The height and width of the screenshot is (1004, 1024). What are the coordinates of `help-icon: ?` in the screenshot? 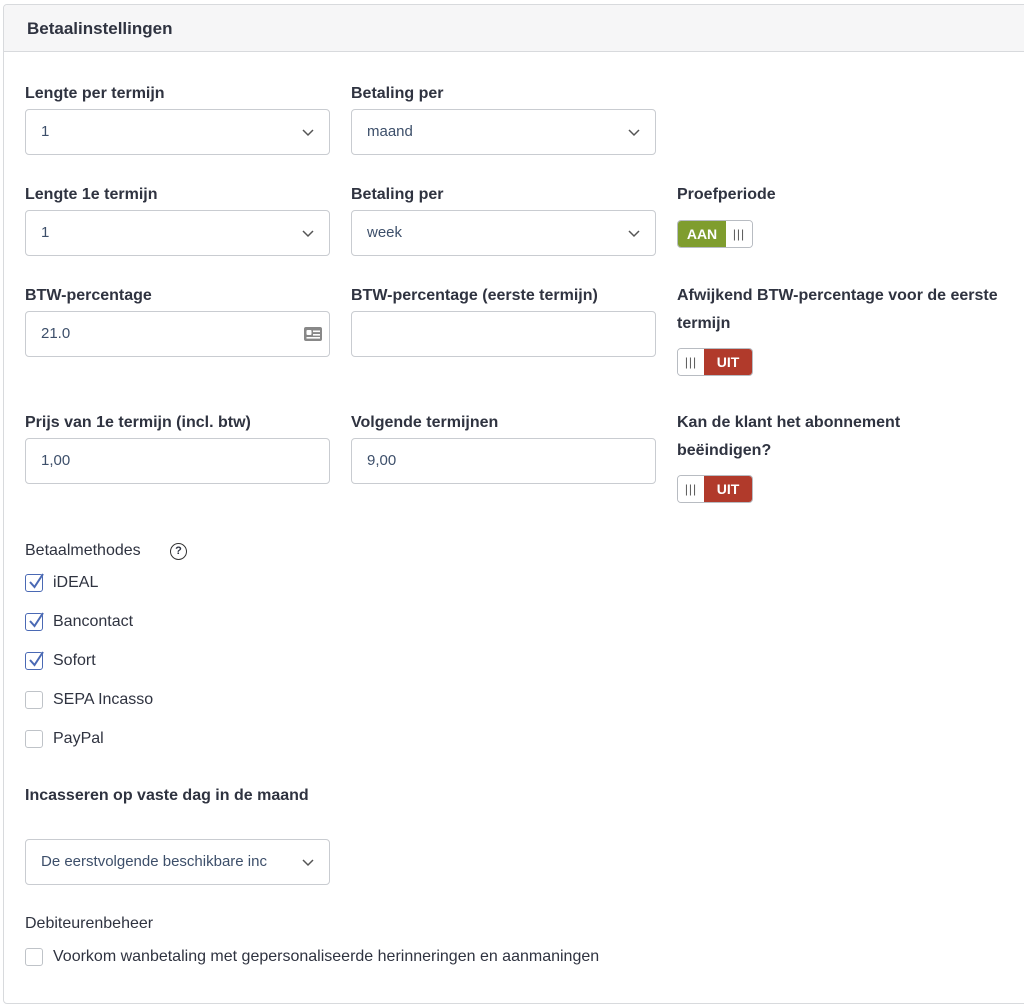 It's located at (178, 551).